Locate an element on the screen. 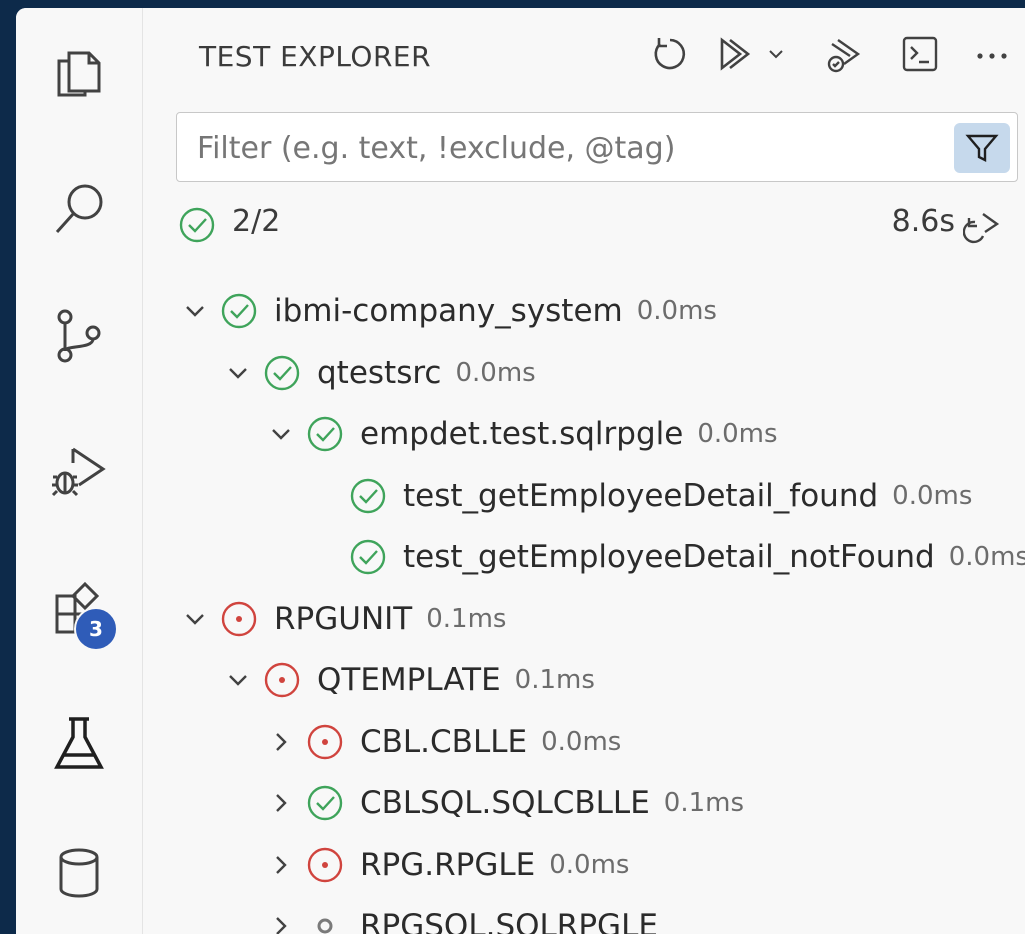  tree-item: empdet.test.sqlrpgle 0.0ms is located at coordinates (584, 434).